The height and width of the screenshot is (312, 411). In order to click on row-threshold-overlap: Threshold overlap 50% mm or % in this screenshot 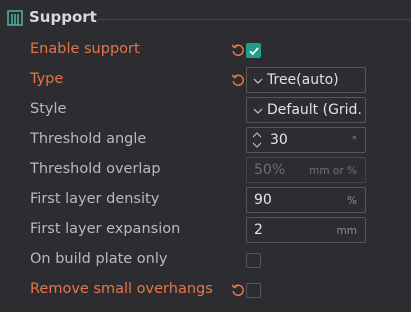, I will do `click(205, 171)`.